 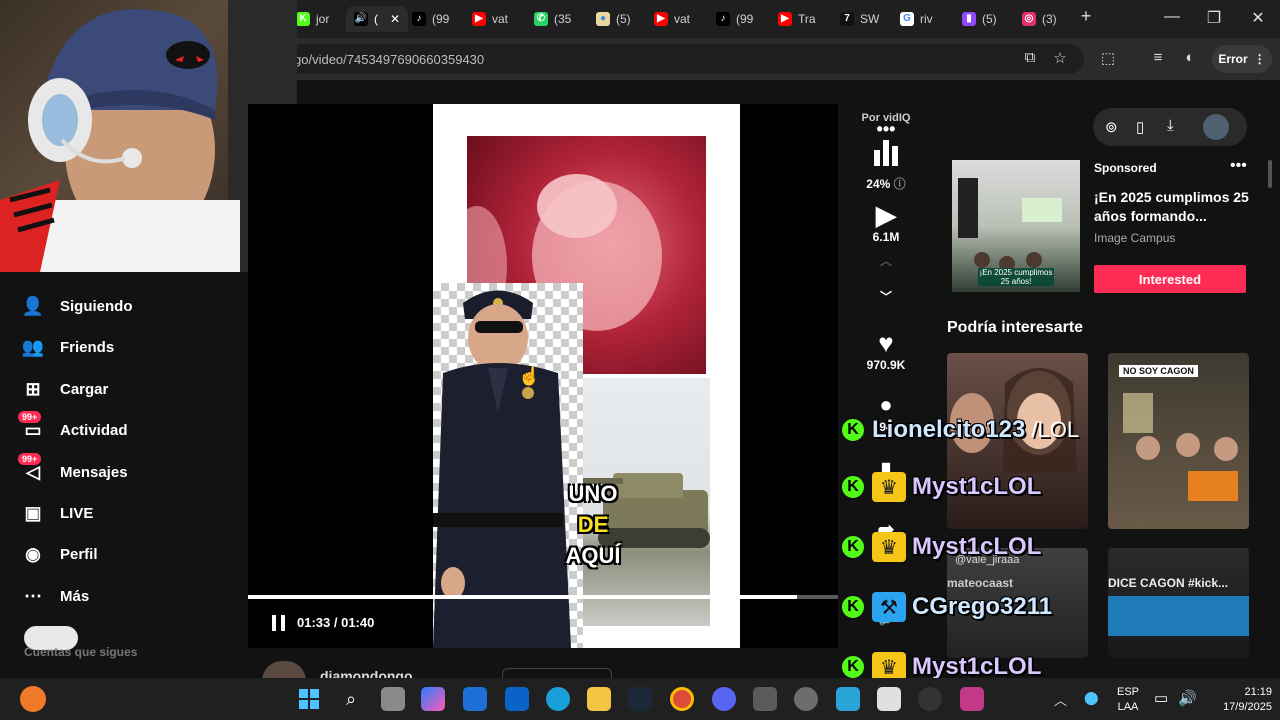 What do you see at coordinates (613, 19) in the screenshot?
I see `browser-tab: ● (5)` at bounding box center [613, 19].